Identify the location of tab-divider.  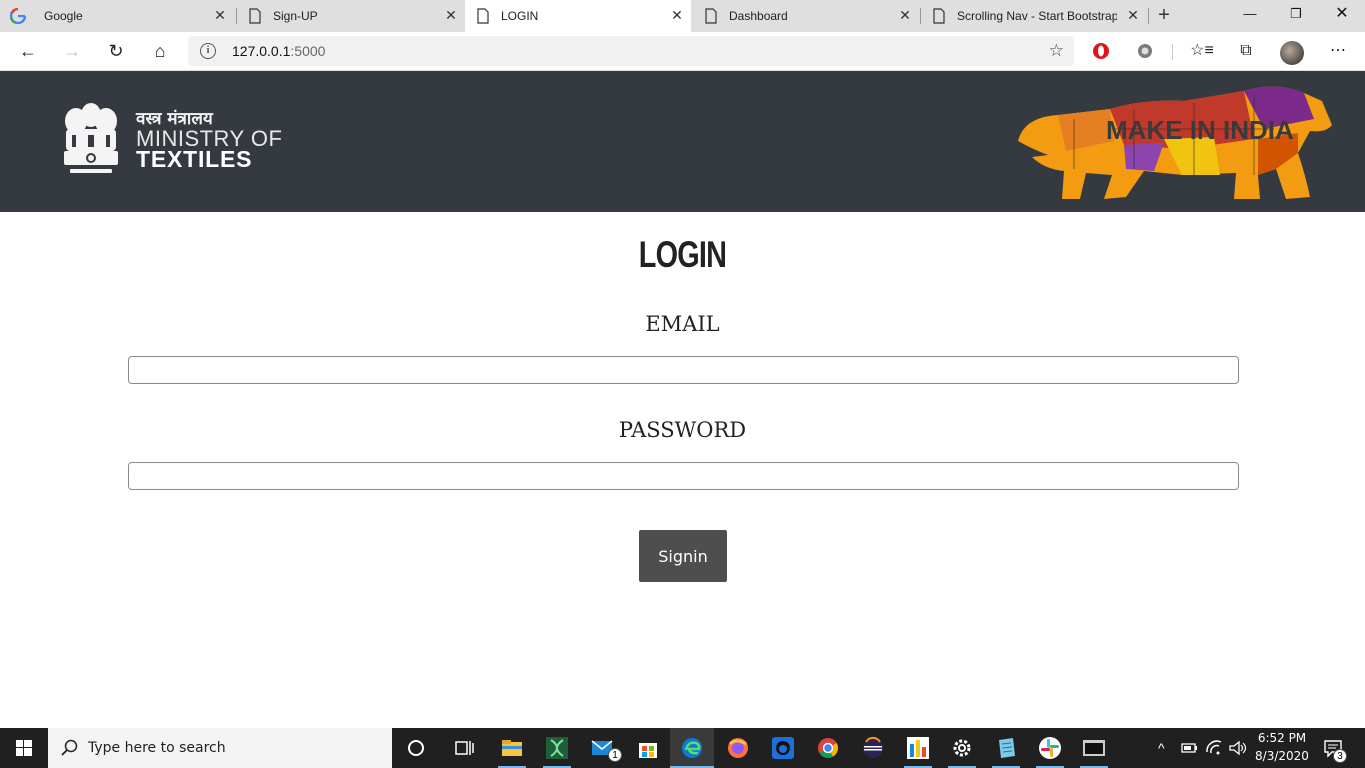
(1148, 16).